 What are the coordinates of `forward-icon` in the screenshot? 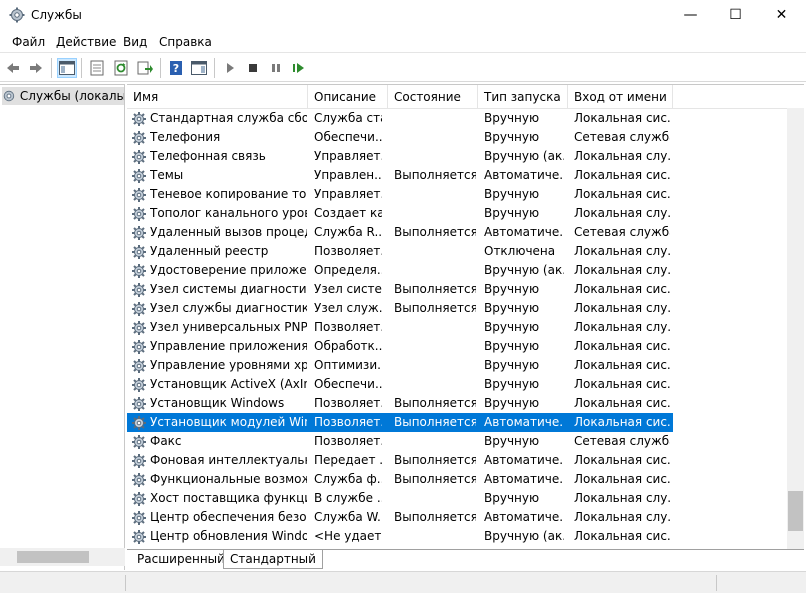 It's located at (36, 68).